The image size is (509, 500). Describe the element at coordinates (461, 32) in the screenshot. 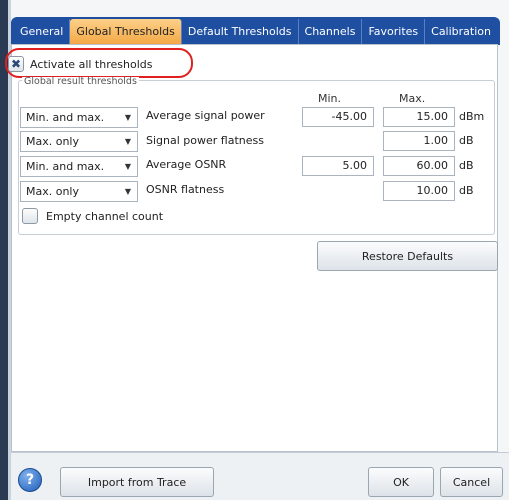

I see `tab-calibration: Calibration` at that location.